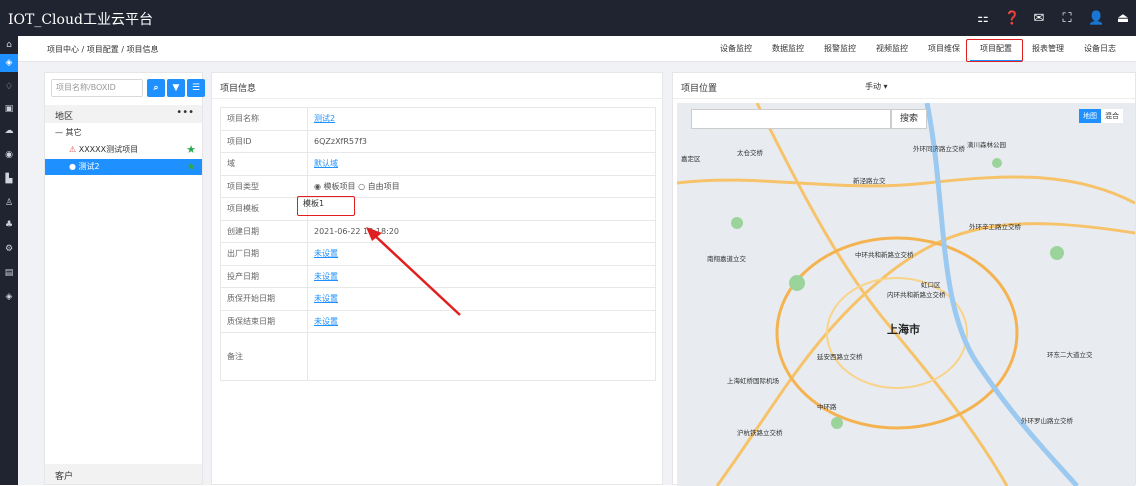  I want to click on tree-item-test2: ● 测试2 ★, so click(123, 167).